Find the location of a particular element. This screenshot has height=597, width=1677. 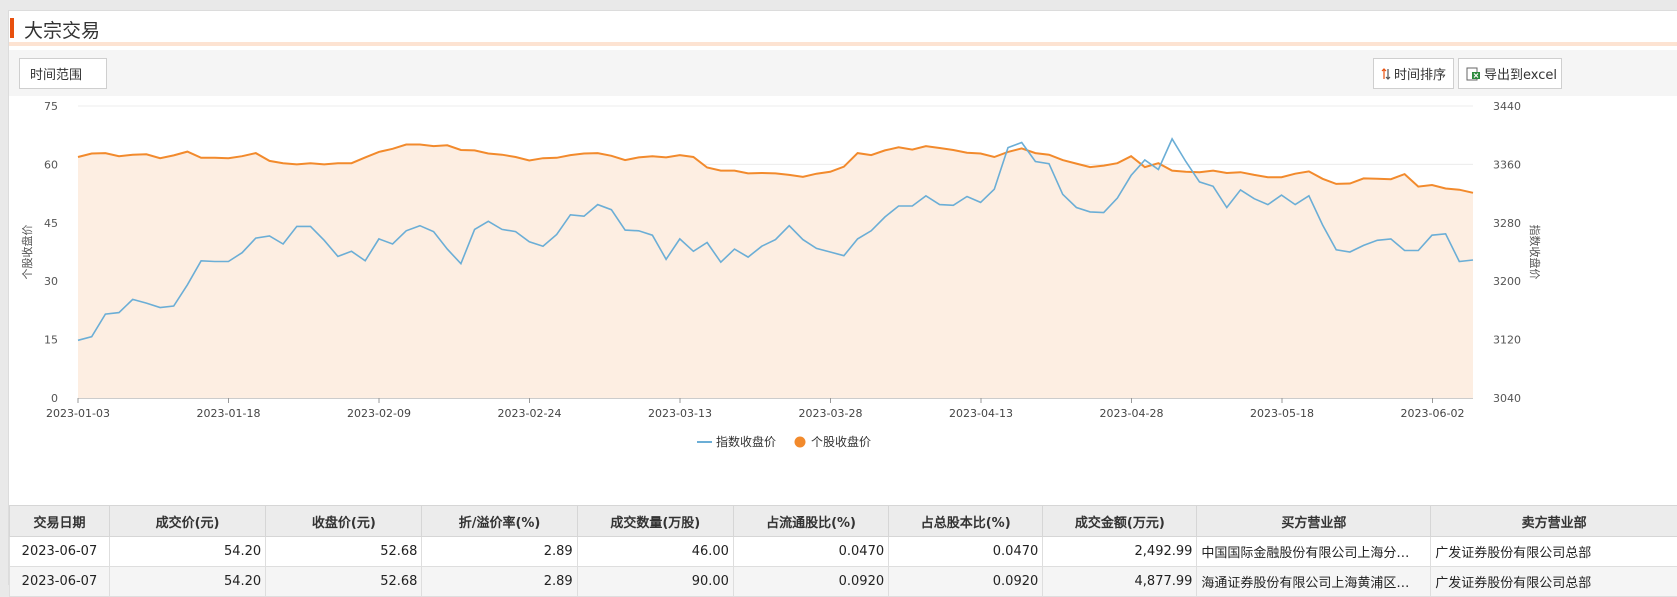

title-accent-bar is located at coordinates (12, 28).